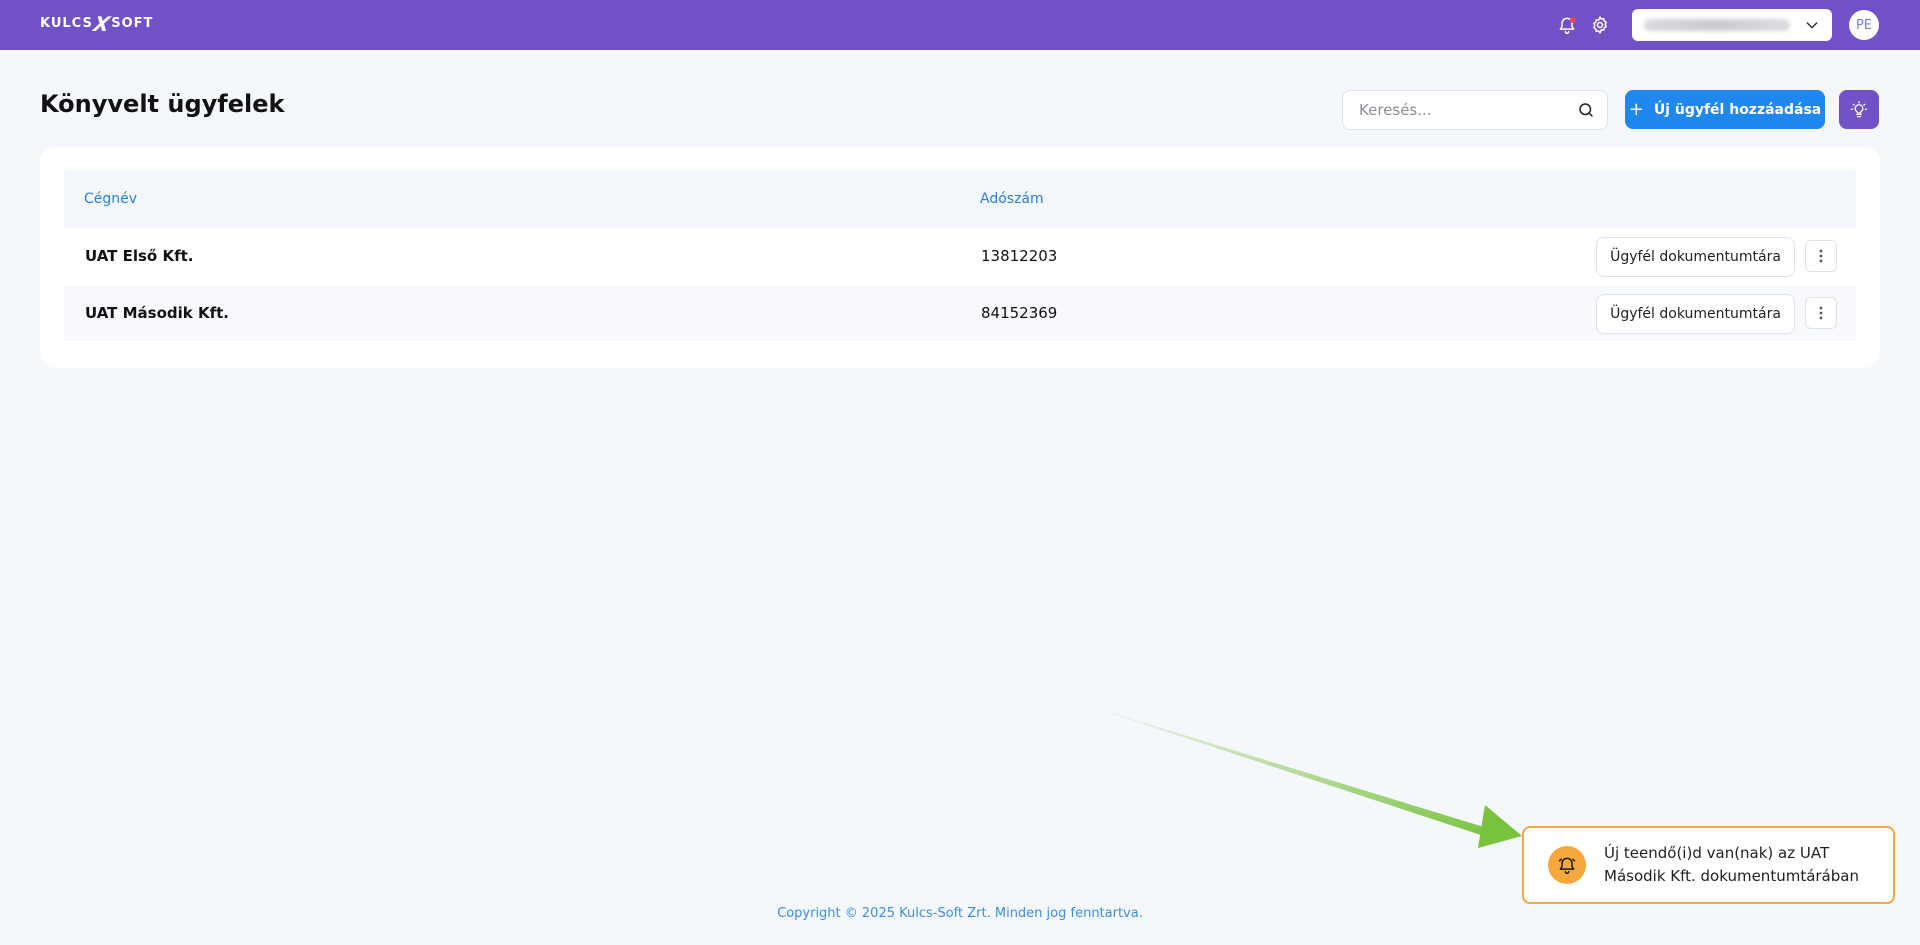 This screenshot has height=945, width=1920. I want to click on annotation-arrow, so click(1296, 774).